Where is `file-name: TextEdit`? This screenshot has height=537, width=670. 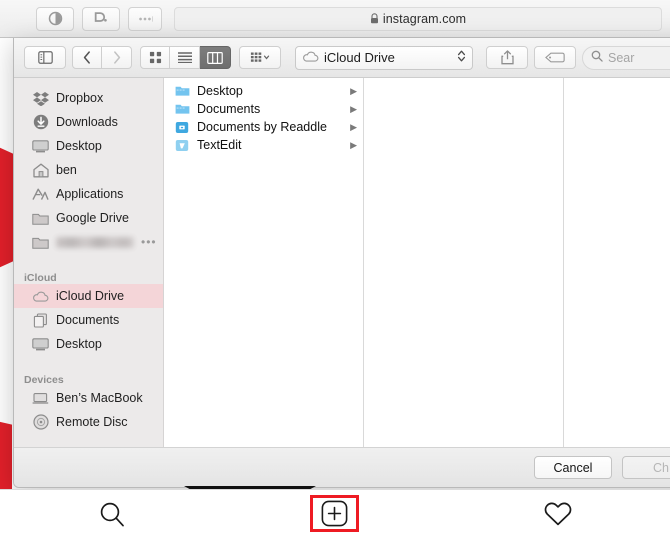
file-name: TextEdit is located at coordinates (219, 145).